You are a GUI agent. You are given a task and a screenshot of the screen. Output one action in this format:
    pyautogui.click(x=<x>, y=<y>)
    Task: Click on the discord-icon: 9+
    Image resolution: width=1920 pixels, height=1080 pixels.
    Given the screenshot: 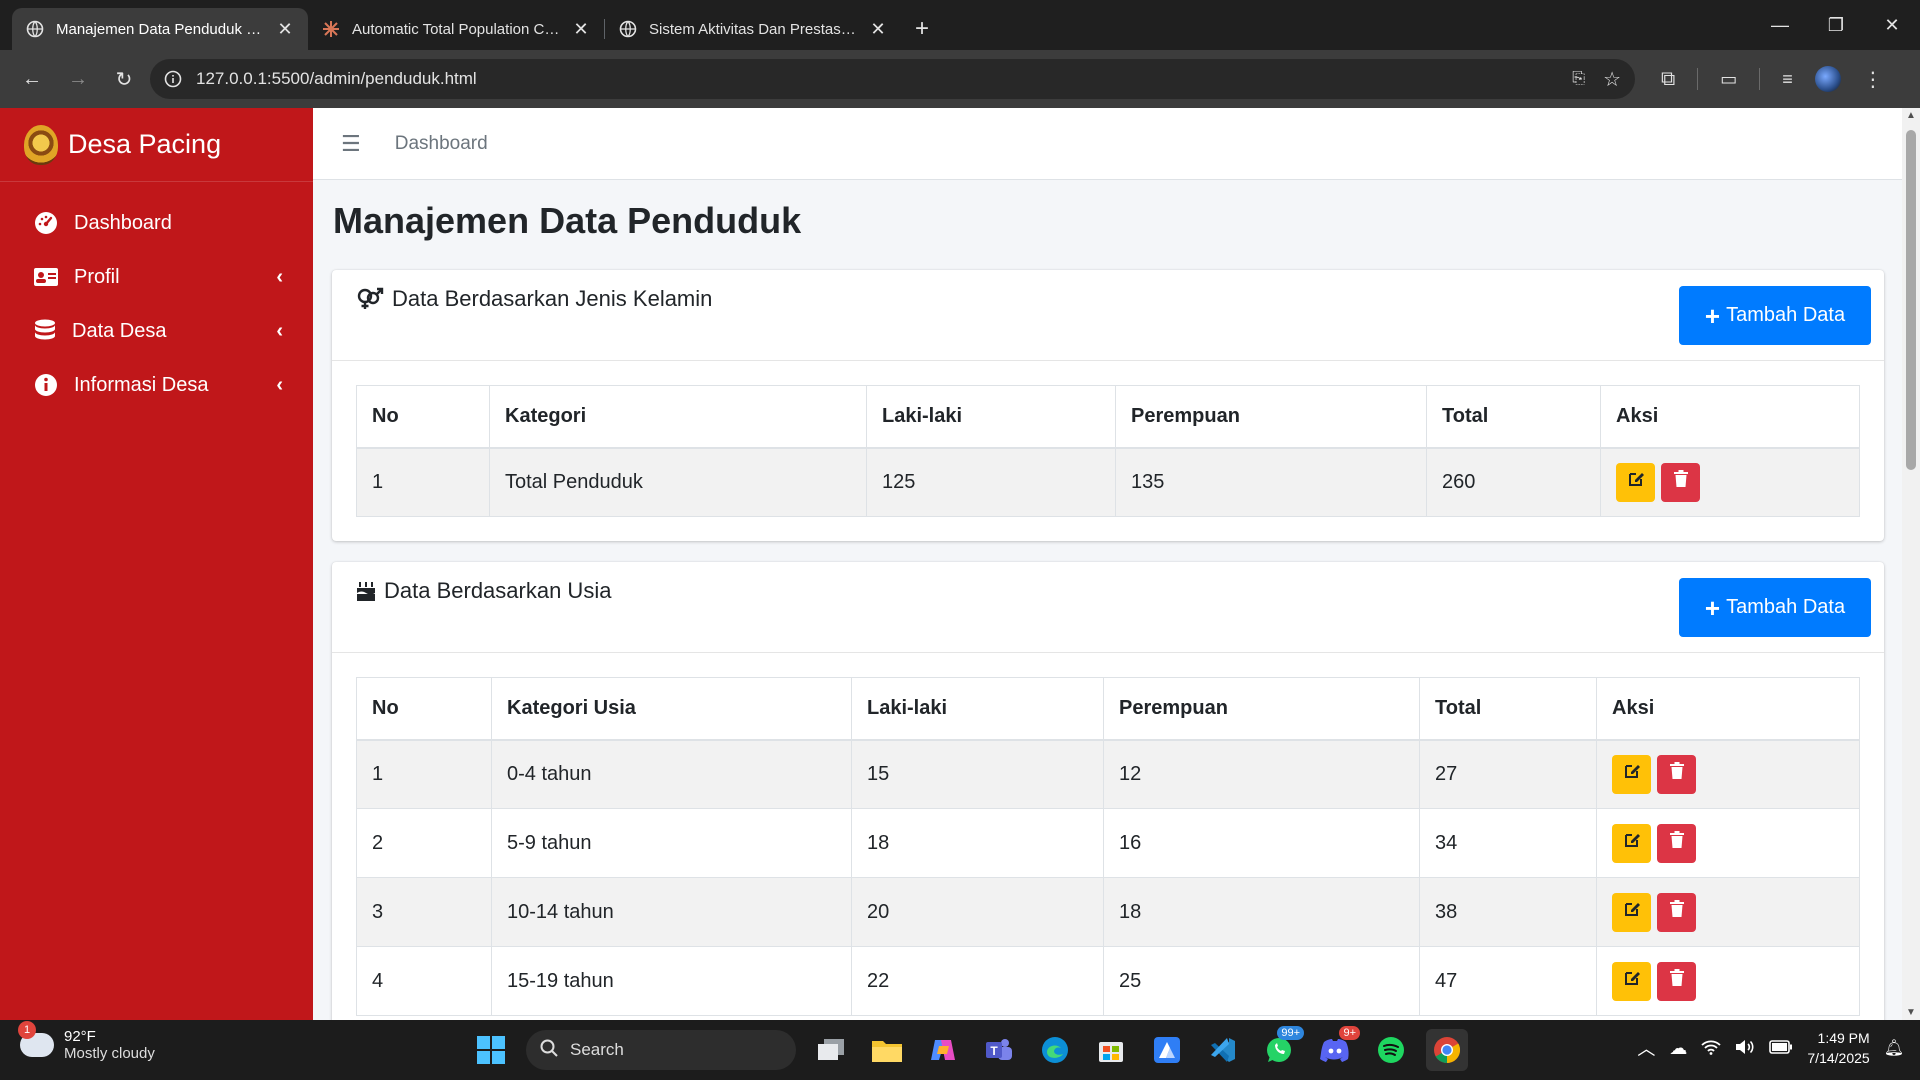 What is the action you would take?
    pyautogui.click(x=1337, y=1048)
    